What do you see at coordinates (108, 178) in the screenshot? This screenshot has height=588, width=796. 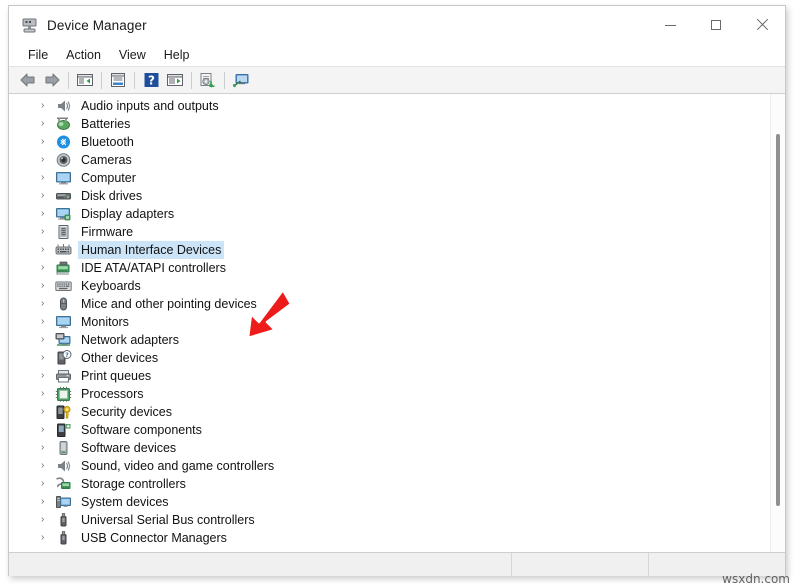 I see `tree-item-label: Computer` at bounding box center [108, 178].